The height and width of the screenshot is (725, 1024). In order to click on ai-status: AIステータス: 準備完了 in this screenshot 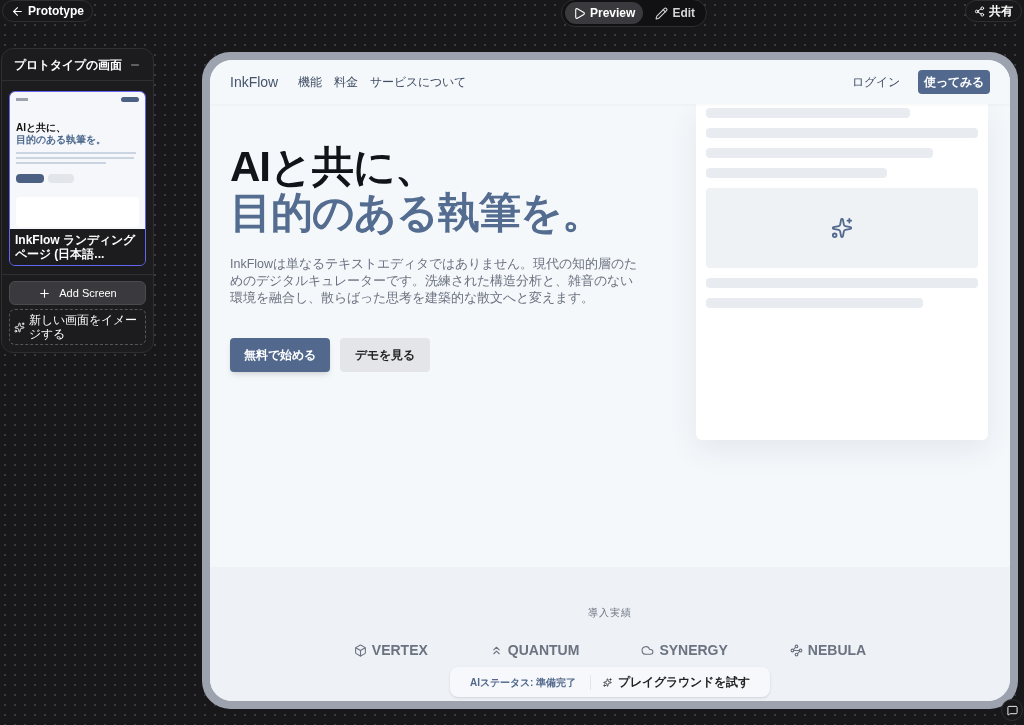, I will do `click(530, 682)`.